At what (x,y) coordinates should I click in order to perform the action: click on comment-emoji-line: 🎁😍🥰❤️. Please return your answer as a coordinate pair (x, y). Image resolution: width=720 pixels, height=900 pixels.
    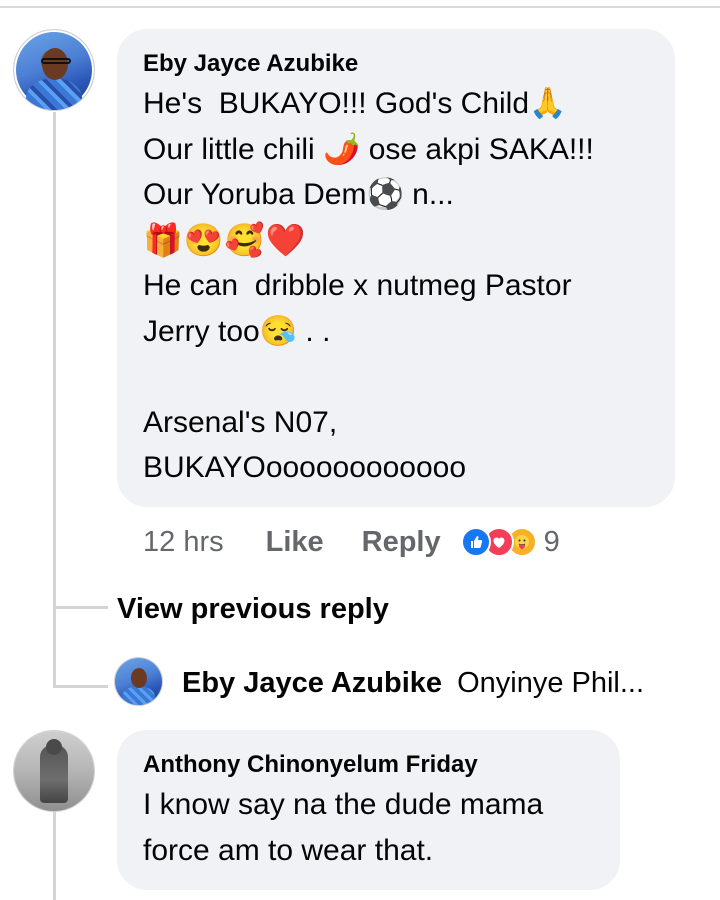
    Looking at the image, I should click on (225, 239).